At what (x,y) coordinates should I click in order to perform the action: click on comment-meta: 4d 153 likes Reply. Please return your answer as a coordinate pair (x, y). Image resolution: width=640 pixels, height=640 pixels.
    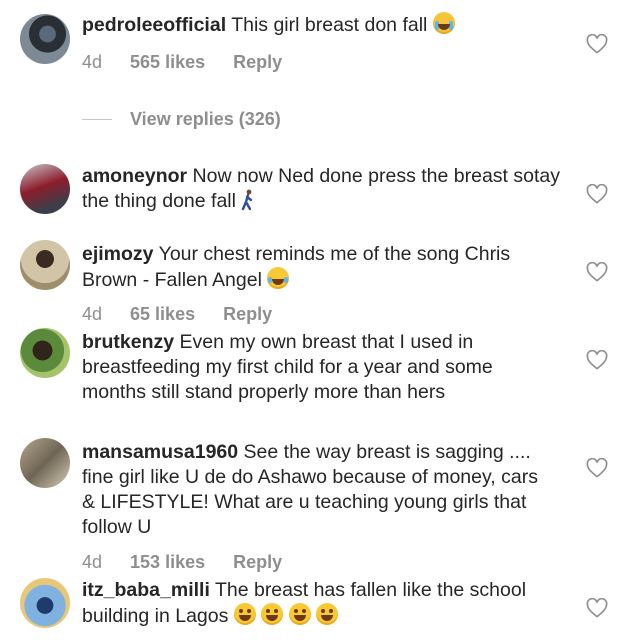
    Looking at the image, I should click on (182, 562).